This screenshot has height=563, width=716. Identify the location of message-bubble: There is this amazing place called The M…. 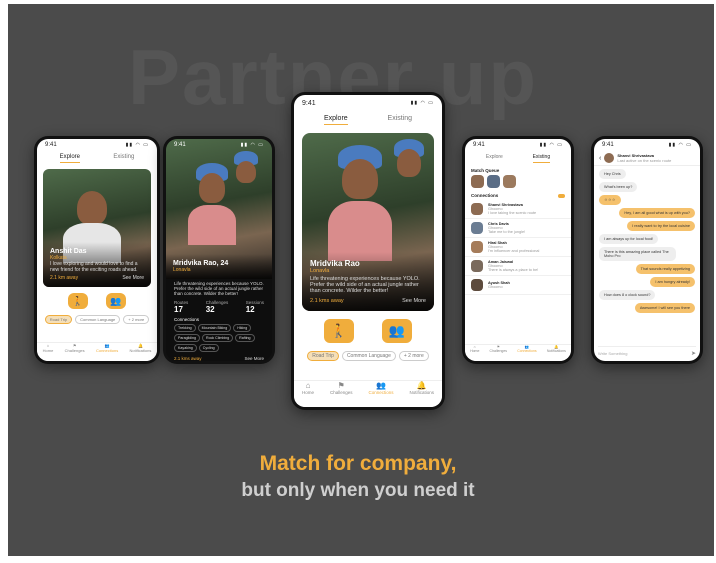
(638, 254).